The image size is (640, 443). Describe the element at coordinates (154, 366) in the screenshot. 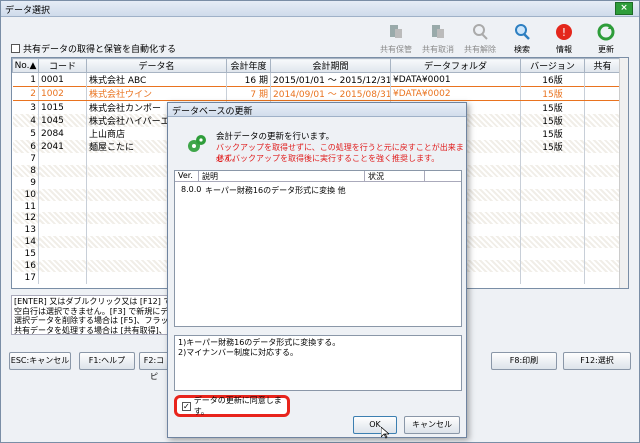

I see `f2-copy-button: F2:コピ` at that location.